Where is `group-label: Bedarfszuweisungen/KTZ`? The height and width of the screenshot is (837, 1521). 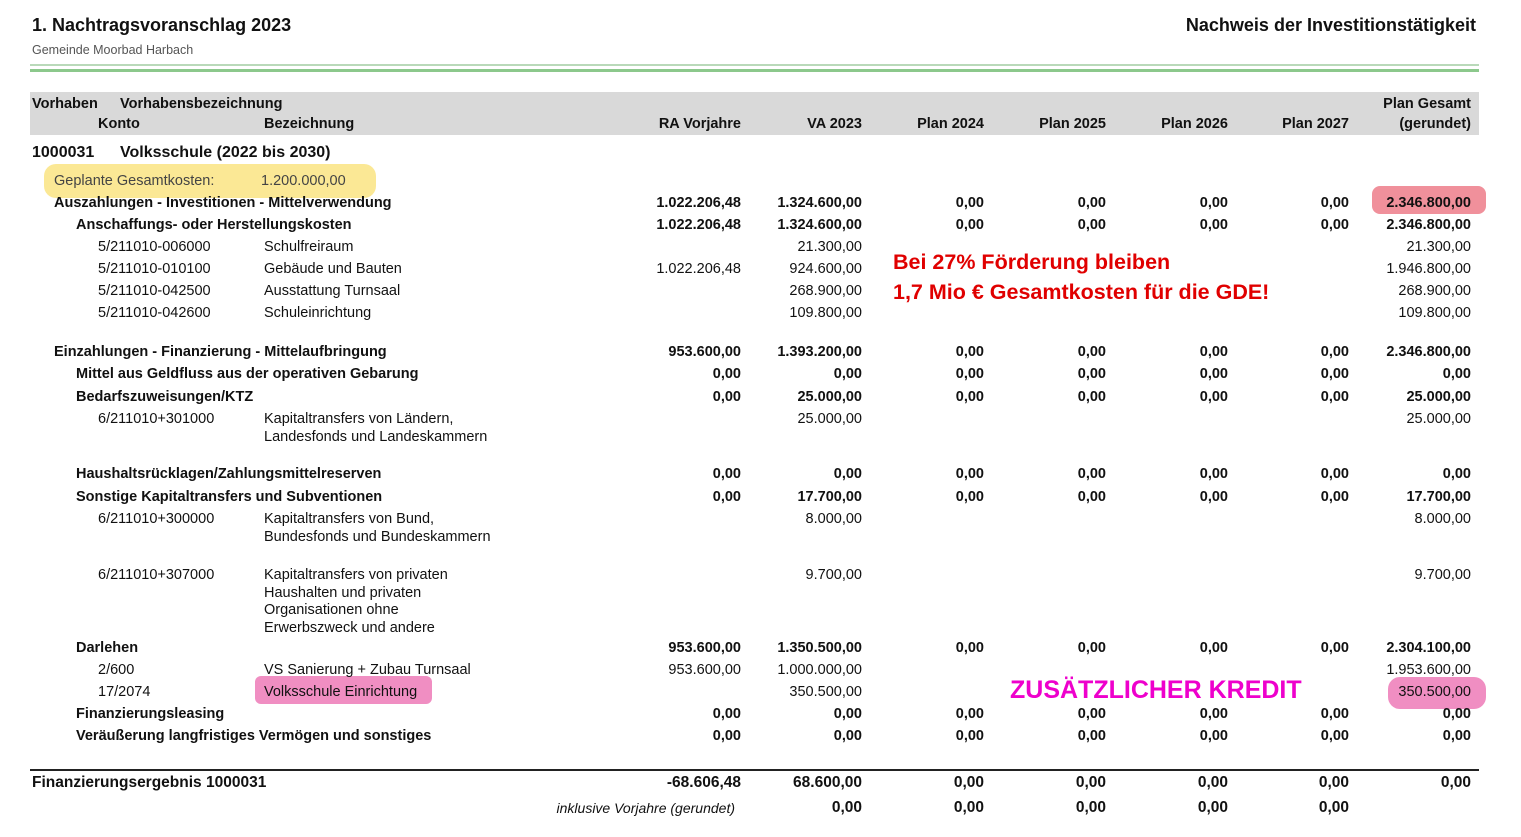
group-label: Bedarfszuweisungen/KTZ is located at coordinates (165, 397).